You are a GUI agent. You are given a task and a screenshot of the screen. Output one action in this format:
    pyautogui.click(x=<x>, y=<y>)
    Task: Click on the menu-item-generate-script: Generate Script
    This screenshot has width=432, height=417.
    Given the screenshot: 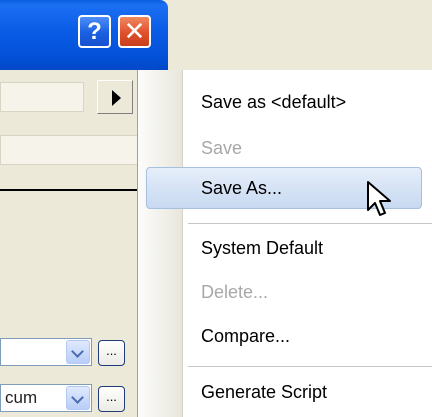 What is the action you would take?
    pyautogui.click(x=264, y=392)
    